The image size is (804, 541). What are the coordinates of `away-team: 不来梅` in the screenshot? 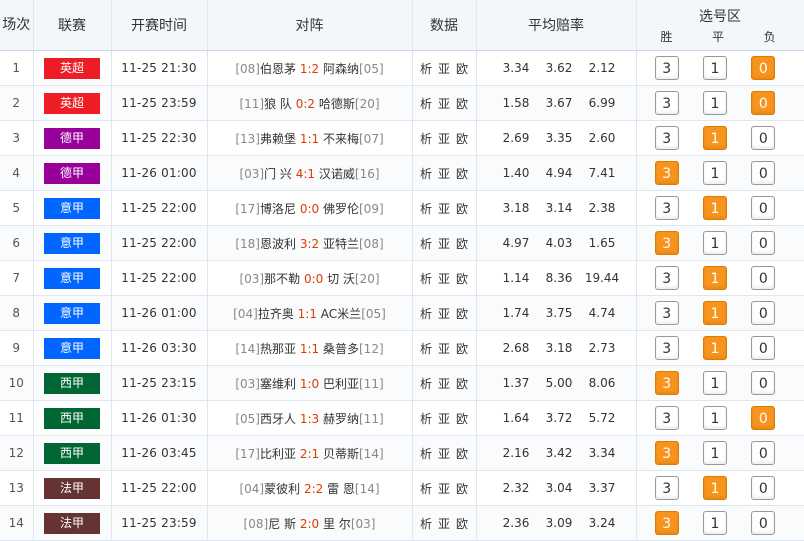 It's located at (341, 139).